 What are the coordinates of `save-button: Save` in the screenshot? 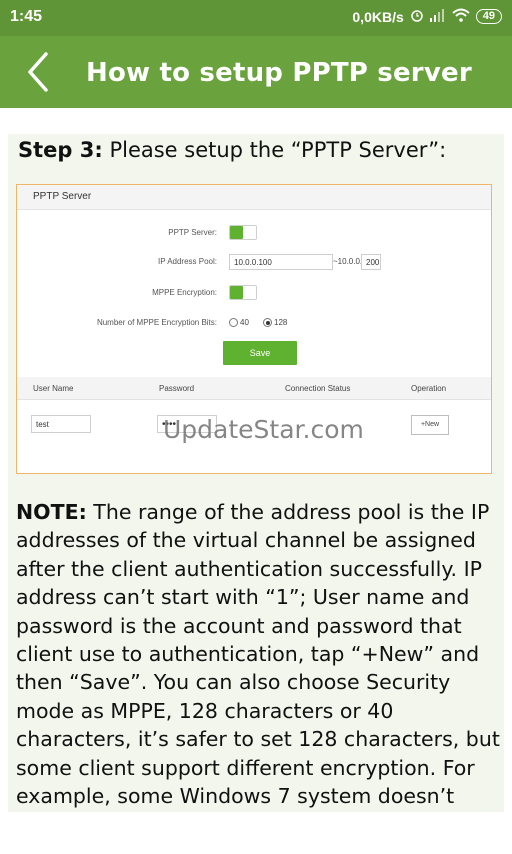 It's located at (260, 353).